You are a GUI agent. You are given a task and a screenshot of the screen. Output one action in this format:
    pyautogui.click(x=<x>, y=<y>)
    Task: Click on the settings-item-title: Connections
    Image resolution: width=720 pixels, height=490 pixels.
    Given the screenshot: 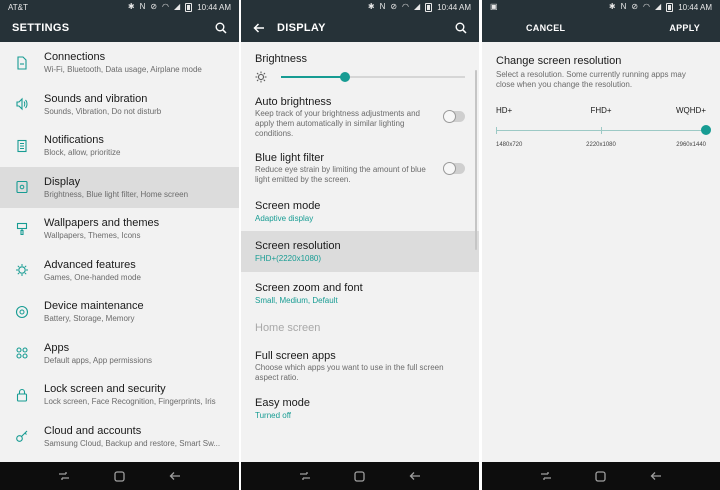 What is the action you would take?
    pyautogui.click(x=75, y=57)
    